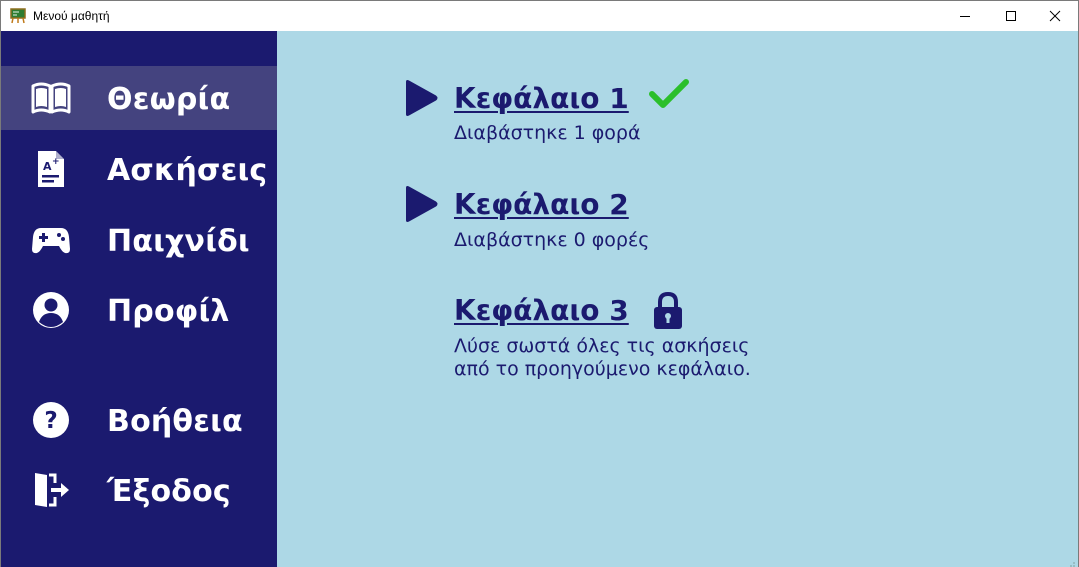  Describe the element at coordinates (169, 99) in the screenshot. I see `sidebar-item-label: Θεωρία` at that location.